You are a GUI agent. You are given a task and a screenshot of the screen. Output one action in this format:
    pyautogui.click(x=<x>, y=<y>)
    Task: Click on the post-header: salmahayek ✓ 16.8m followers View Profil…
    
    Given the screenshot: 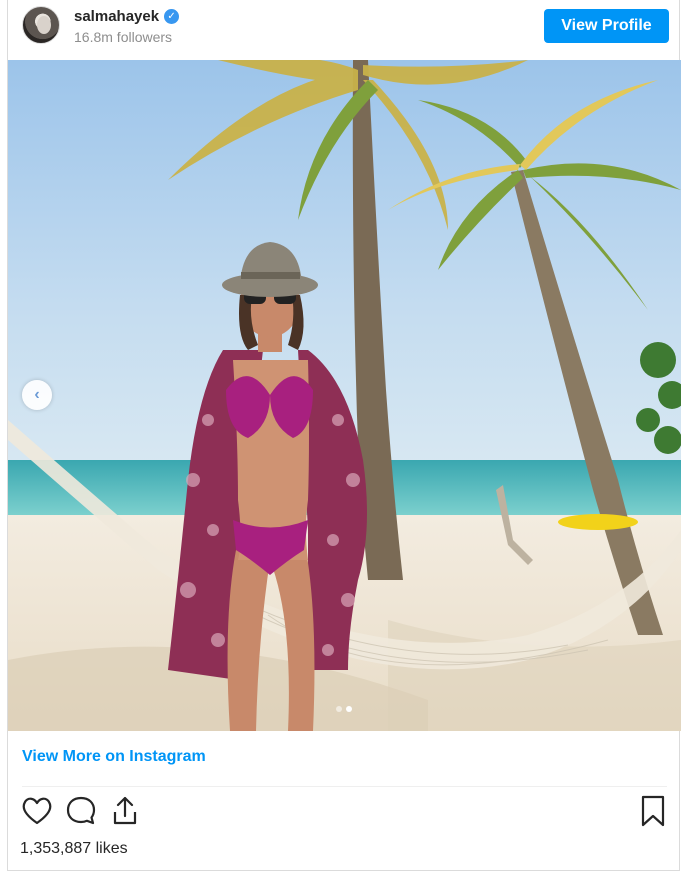 What is the action you would take?
    pyautogui.click(x=343, y=29)
    